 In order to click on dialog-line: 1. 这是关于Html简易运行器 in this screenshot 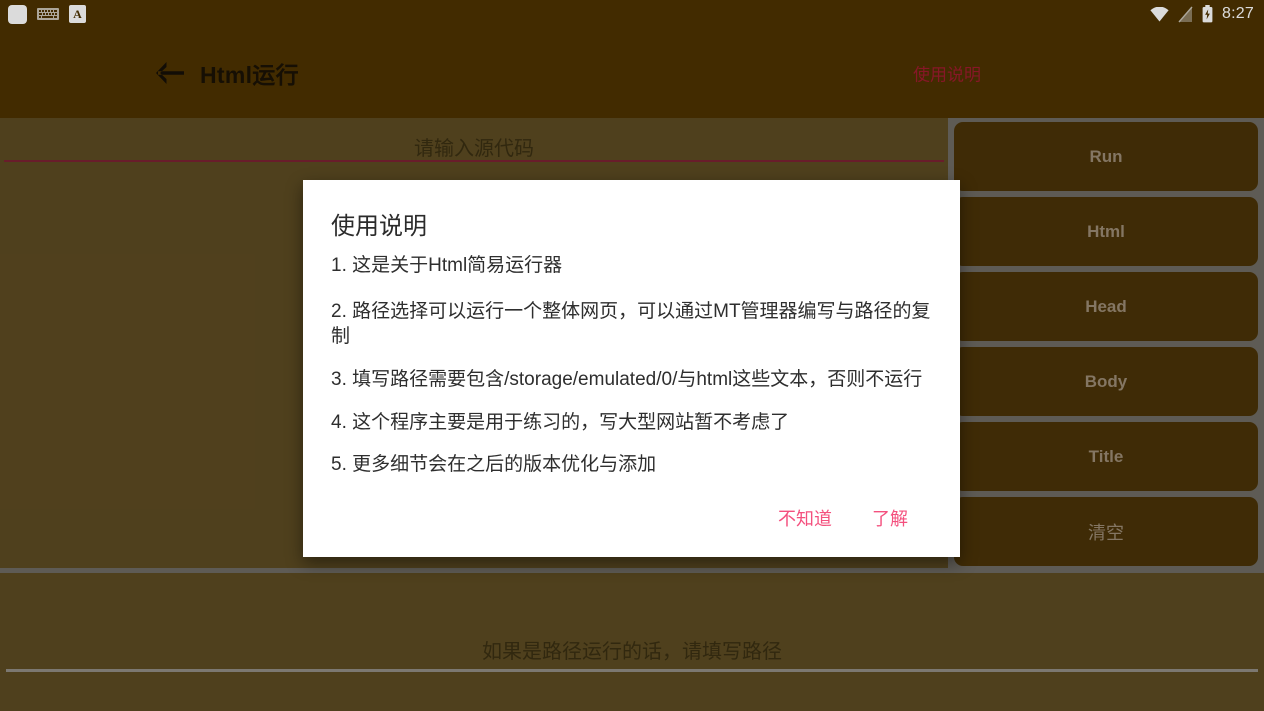, I will do `click(447, 265)`.